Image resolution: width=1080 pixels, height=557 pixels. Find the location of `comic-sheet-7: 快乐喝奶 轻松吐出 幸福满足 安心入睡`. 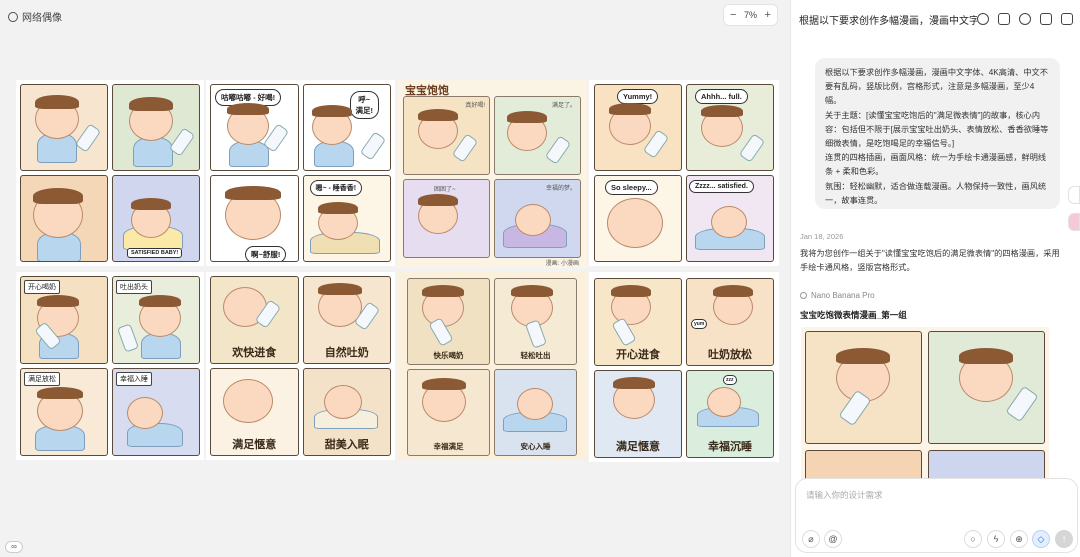

comic-sheet-7: 快乐喝奶 轻松吐出 幸福满足 安心入睡 is located at coordinates (492, 366).